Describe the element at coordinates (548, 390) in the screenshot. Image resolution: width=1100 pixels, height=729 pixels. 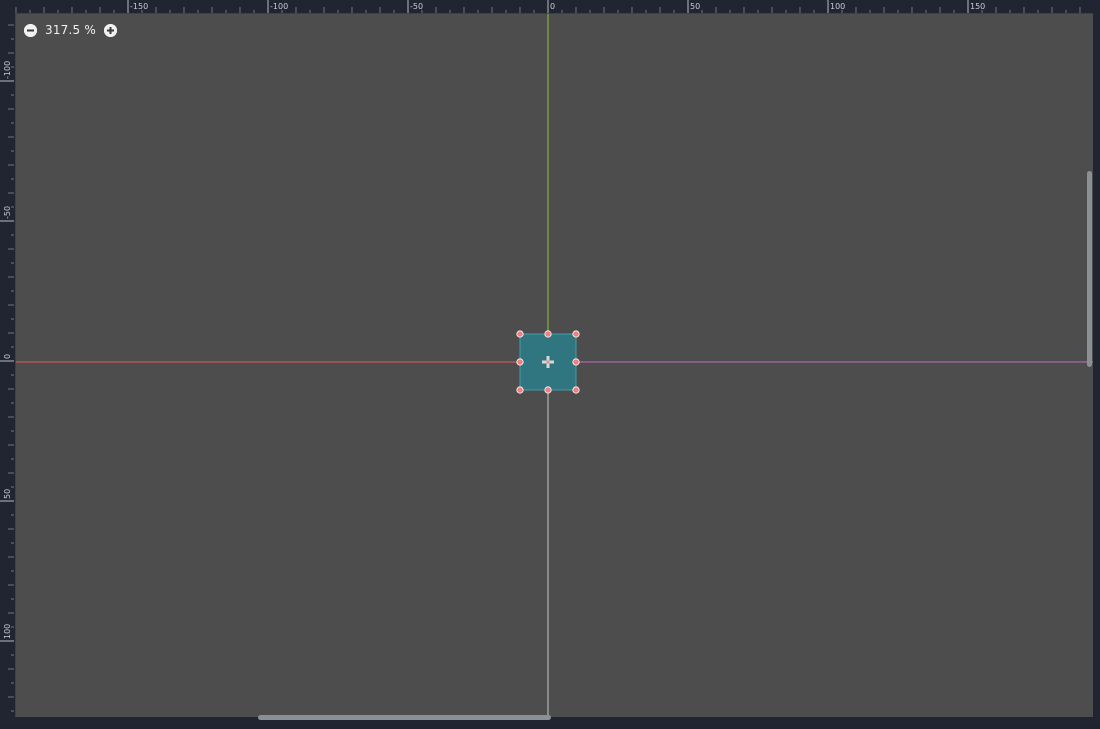
I see `resize-handle-bottom` at that location.